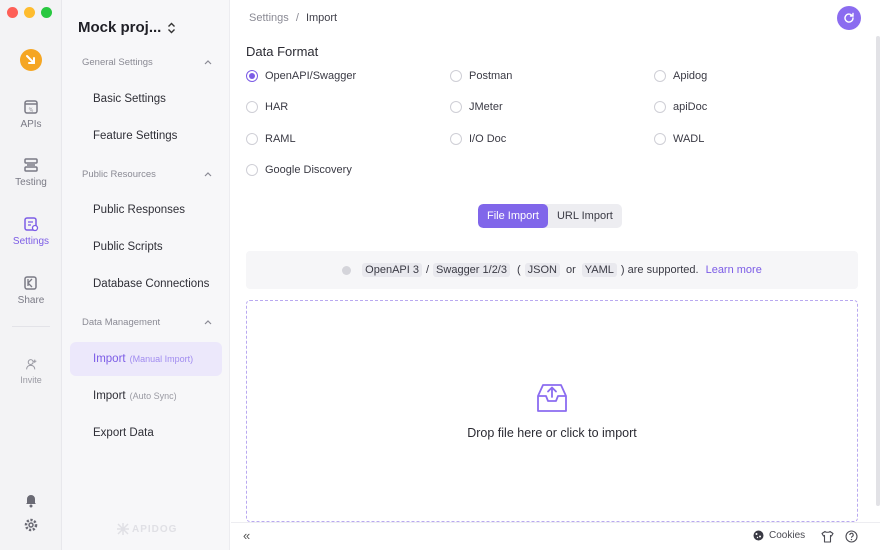  I want to click on radio-label: I/O Doc, so click(488, 139).